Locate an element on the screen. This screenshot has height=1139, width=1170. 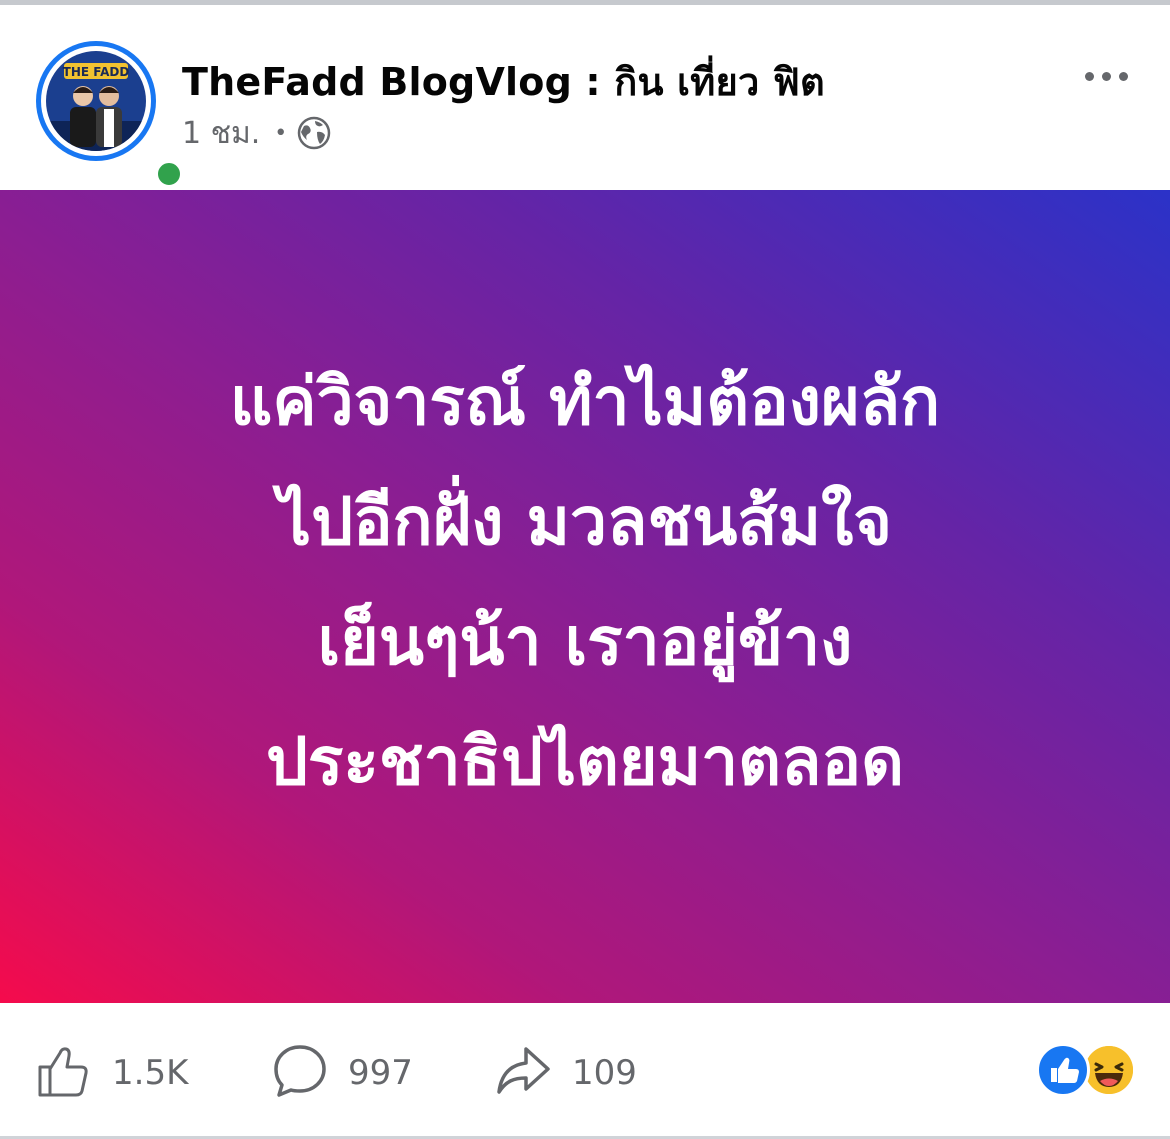
post-text-line: ไปอีกฝั่ง มวลชนส้มใจ is located at coordinates (585, 521).